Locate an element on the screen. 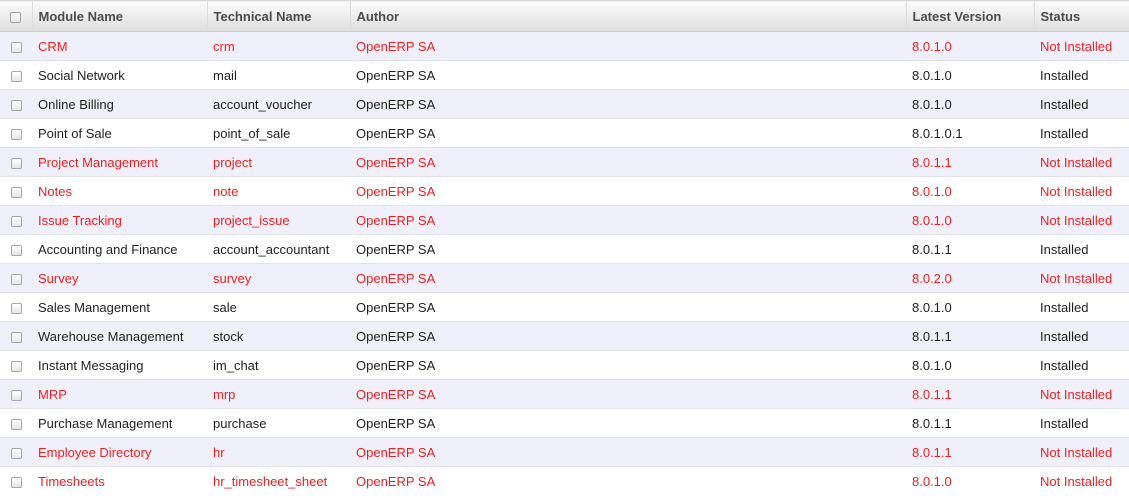 Image resolution: width=1129 pixels, height=500 pixels. column-header-technical-name: Technical Name is located at coordinates (278, 16).